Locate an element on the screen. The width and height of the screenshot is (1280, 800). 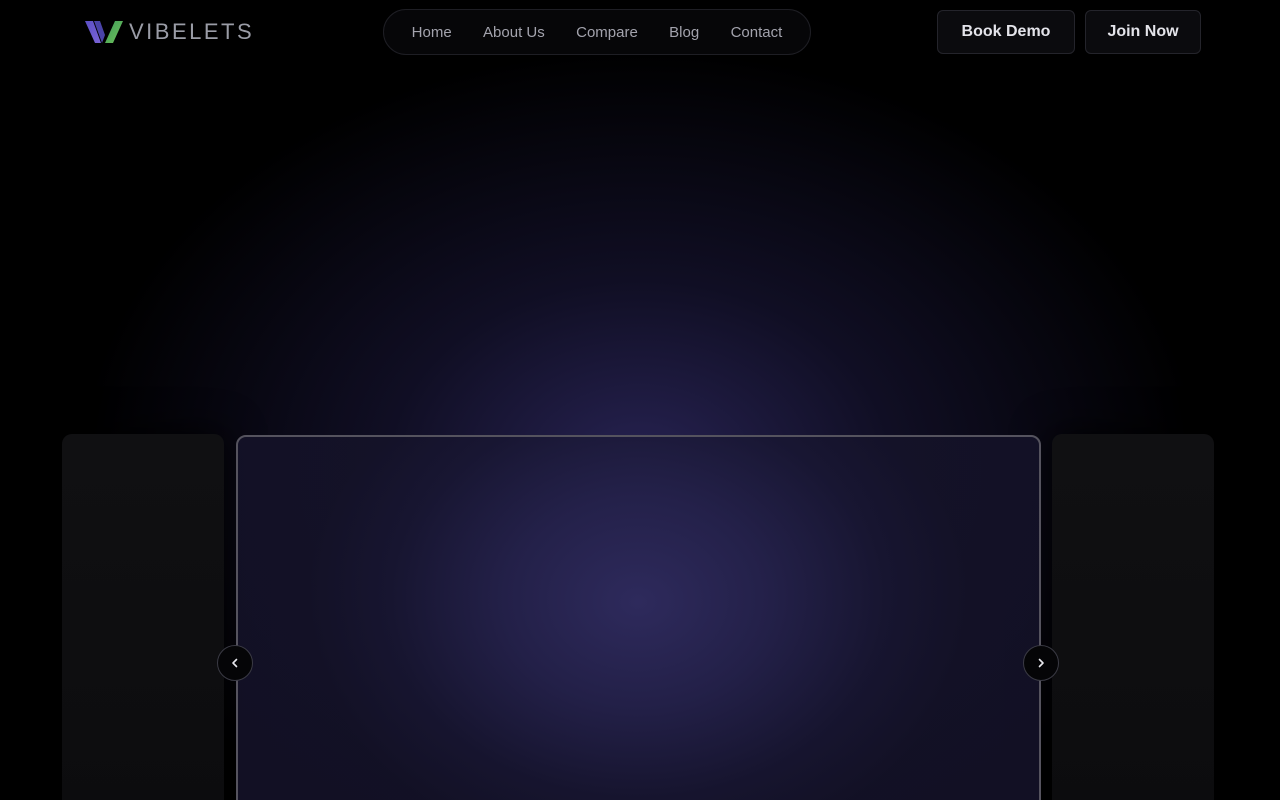
join-now-button: Join Now is located at coordinates (1143, 32).